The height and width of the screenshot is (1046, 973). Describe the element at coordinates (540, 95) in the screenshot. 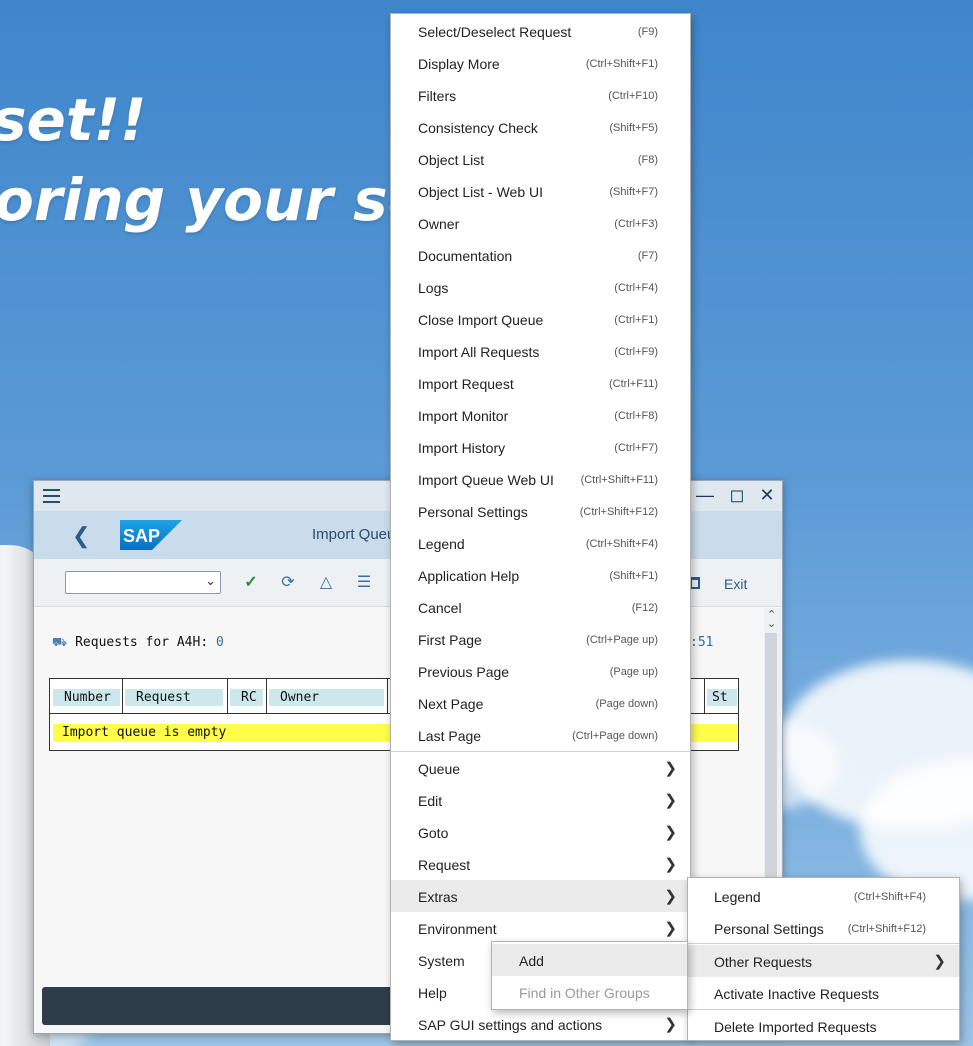

I see `menu-item-filters: Filters (Ctrl+F10)` at that location.